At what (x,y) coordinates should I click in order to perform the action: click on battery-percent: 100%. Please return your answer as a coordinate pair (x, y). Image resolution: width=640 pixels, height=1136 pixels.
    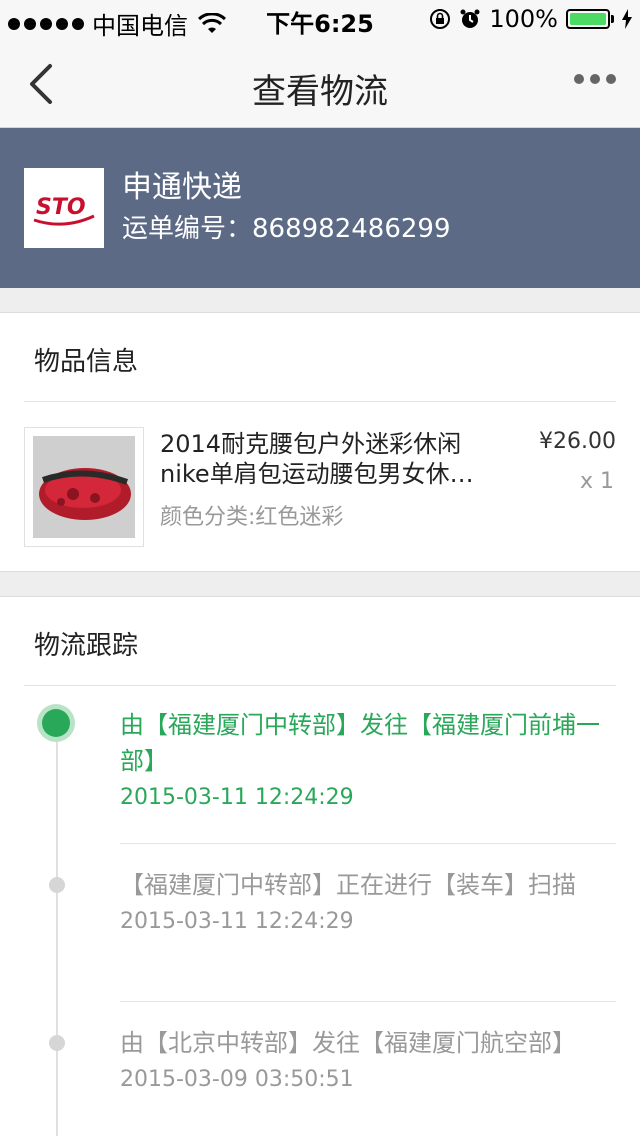
    Looking at the image, I should click on (523, 19).